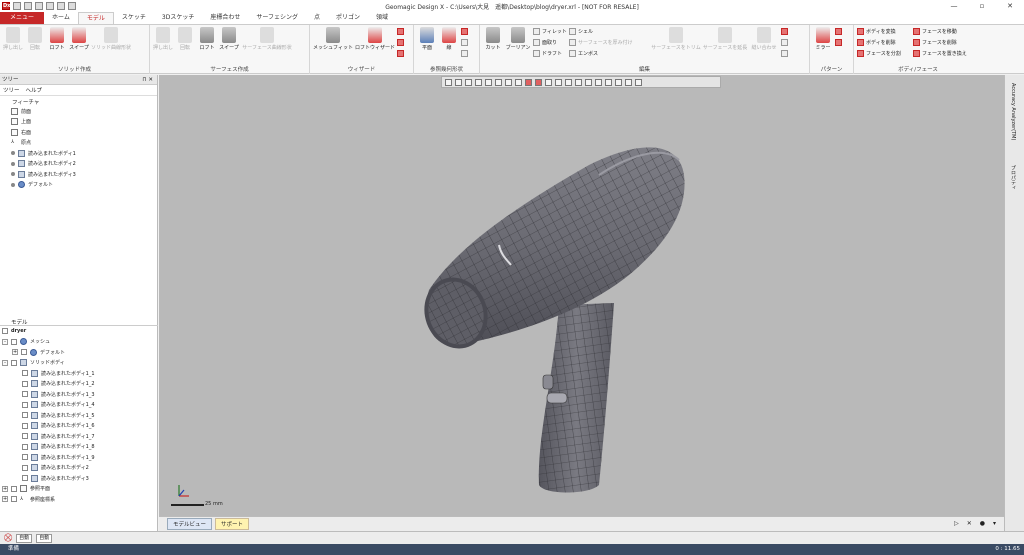 The height and width of the screenshot is (555, 1024). I want to click on coord-tool, so click(464, 42).